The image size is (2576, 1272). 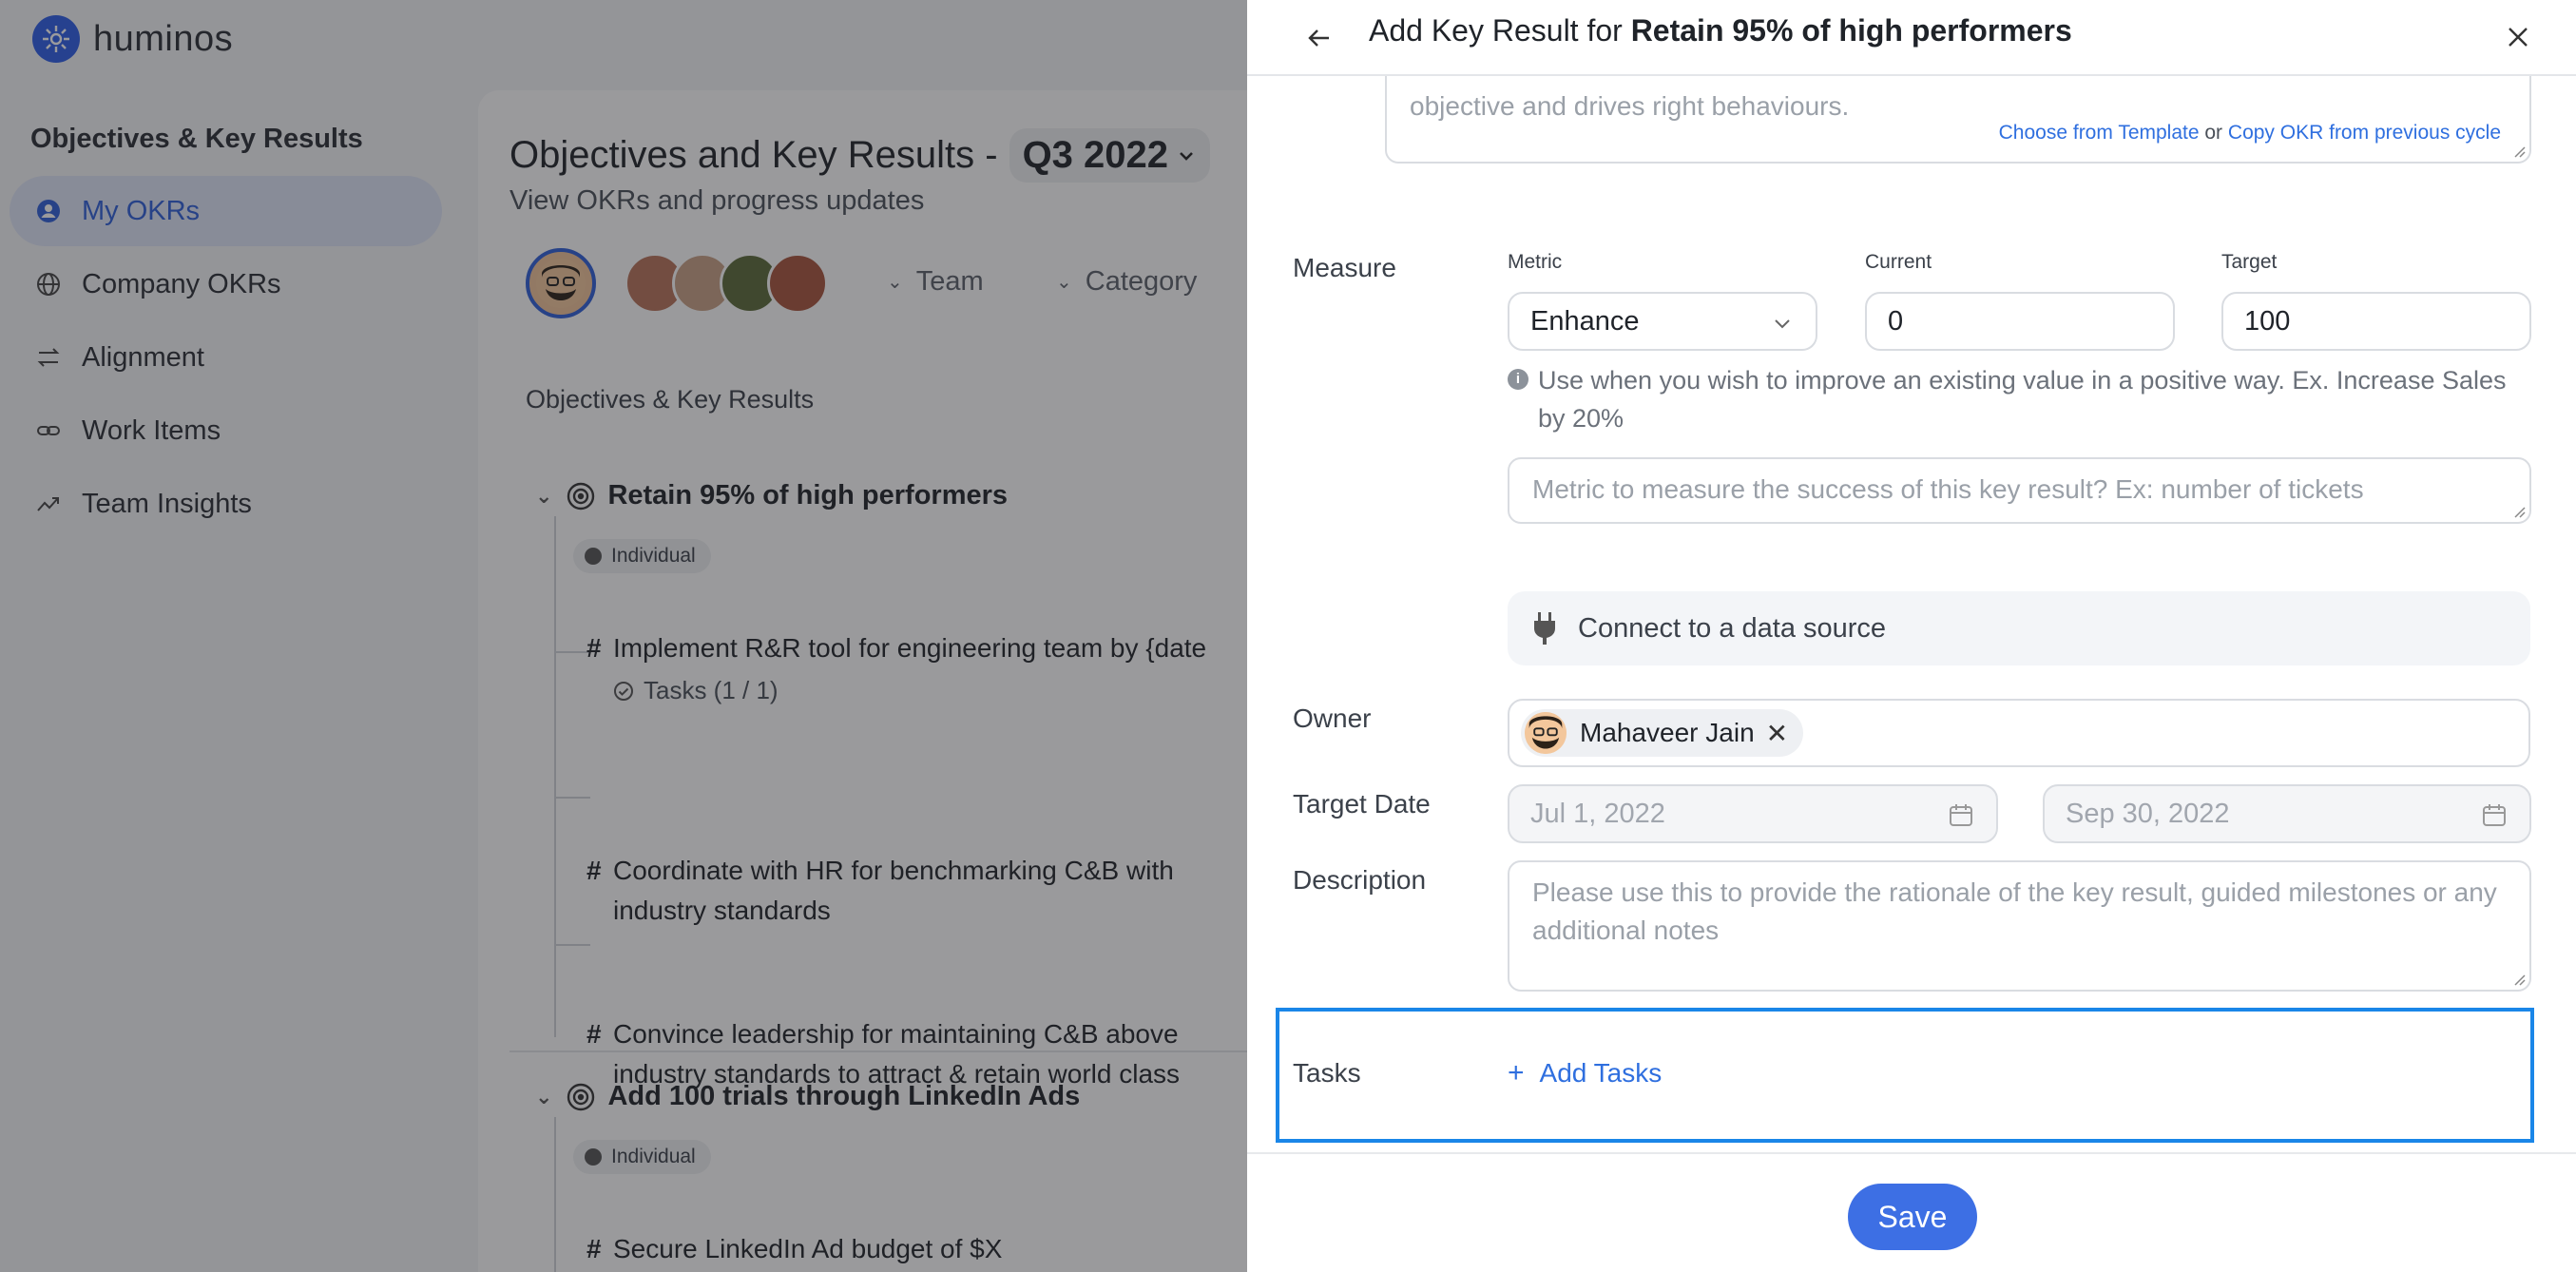 I want to click on current-value: 0, so click(x=1896, y=321).